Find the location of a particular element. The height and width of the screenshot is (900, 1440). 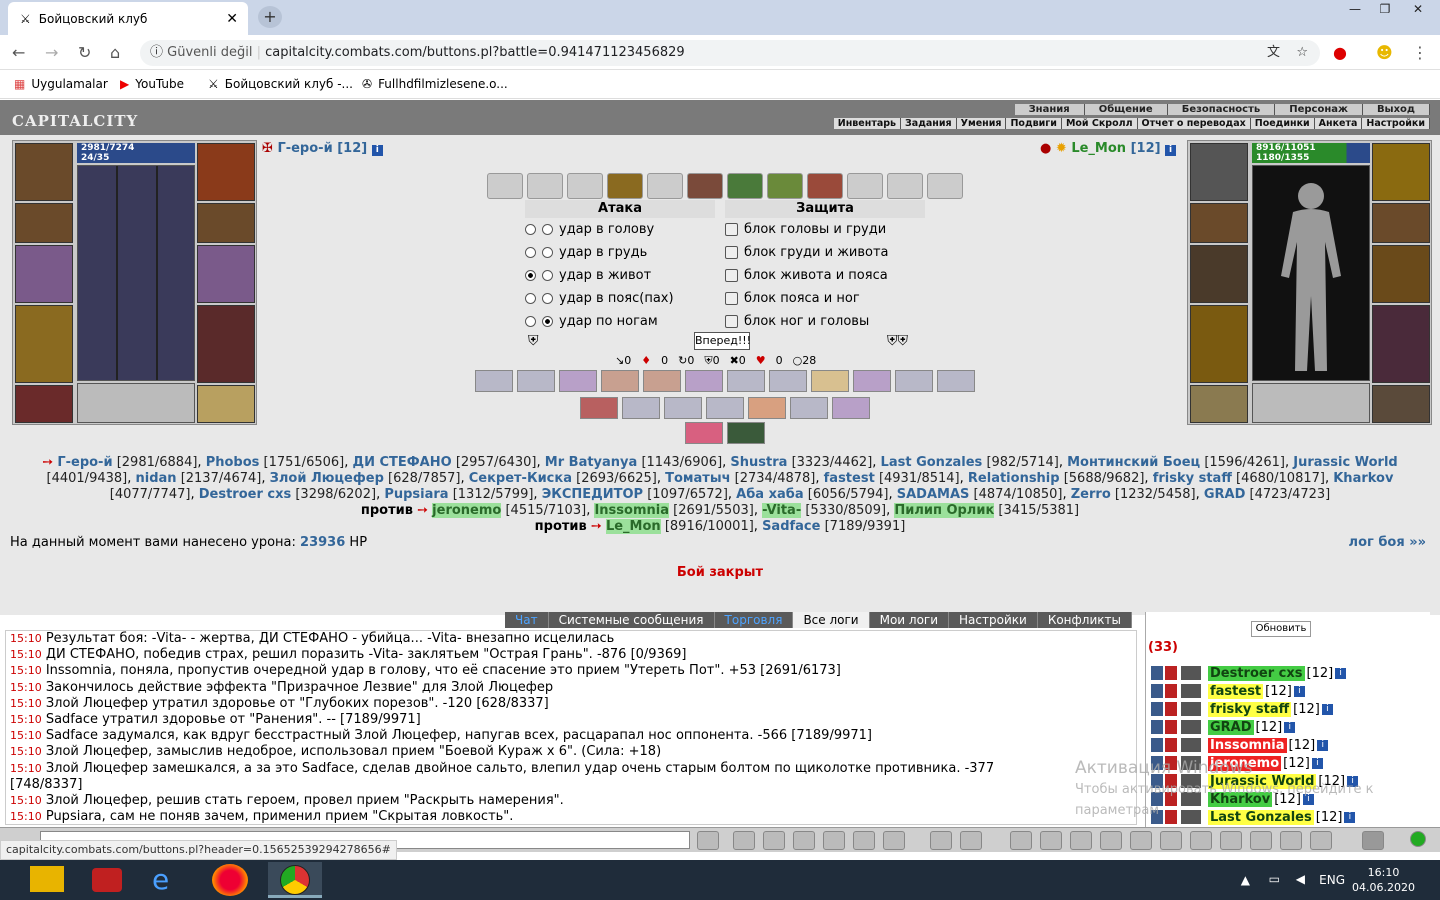

reload-icon: ↻ is located at coordinates (84, 52).